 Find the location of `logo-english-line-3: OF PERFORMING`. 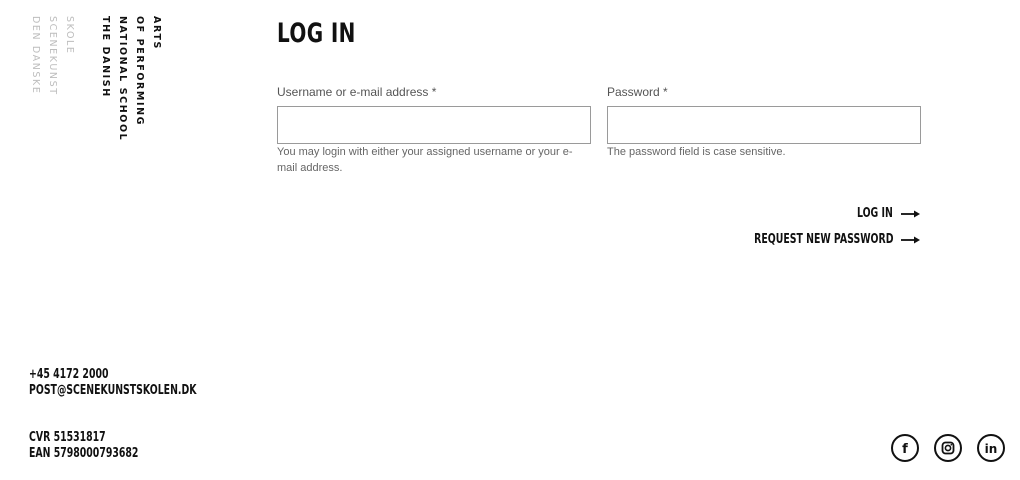

logo-english-line-3: OF PERFORMING is located at coordinates (139, 71).